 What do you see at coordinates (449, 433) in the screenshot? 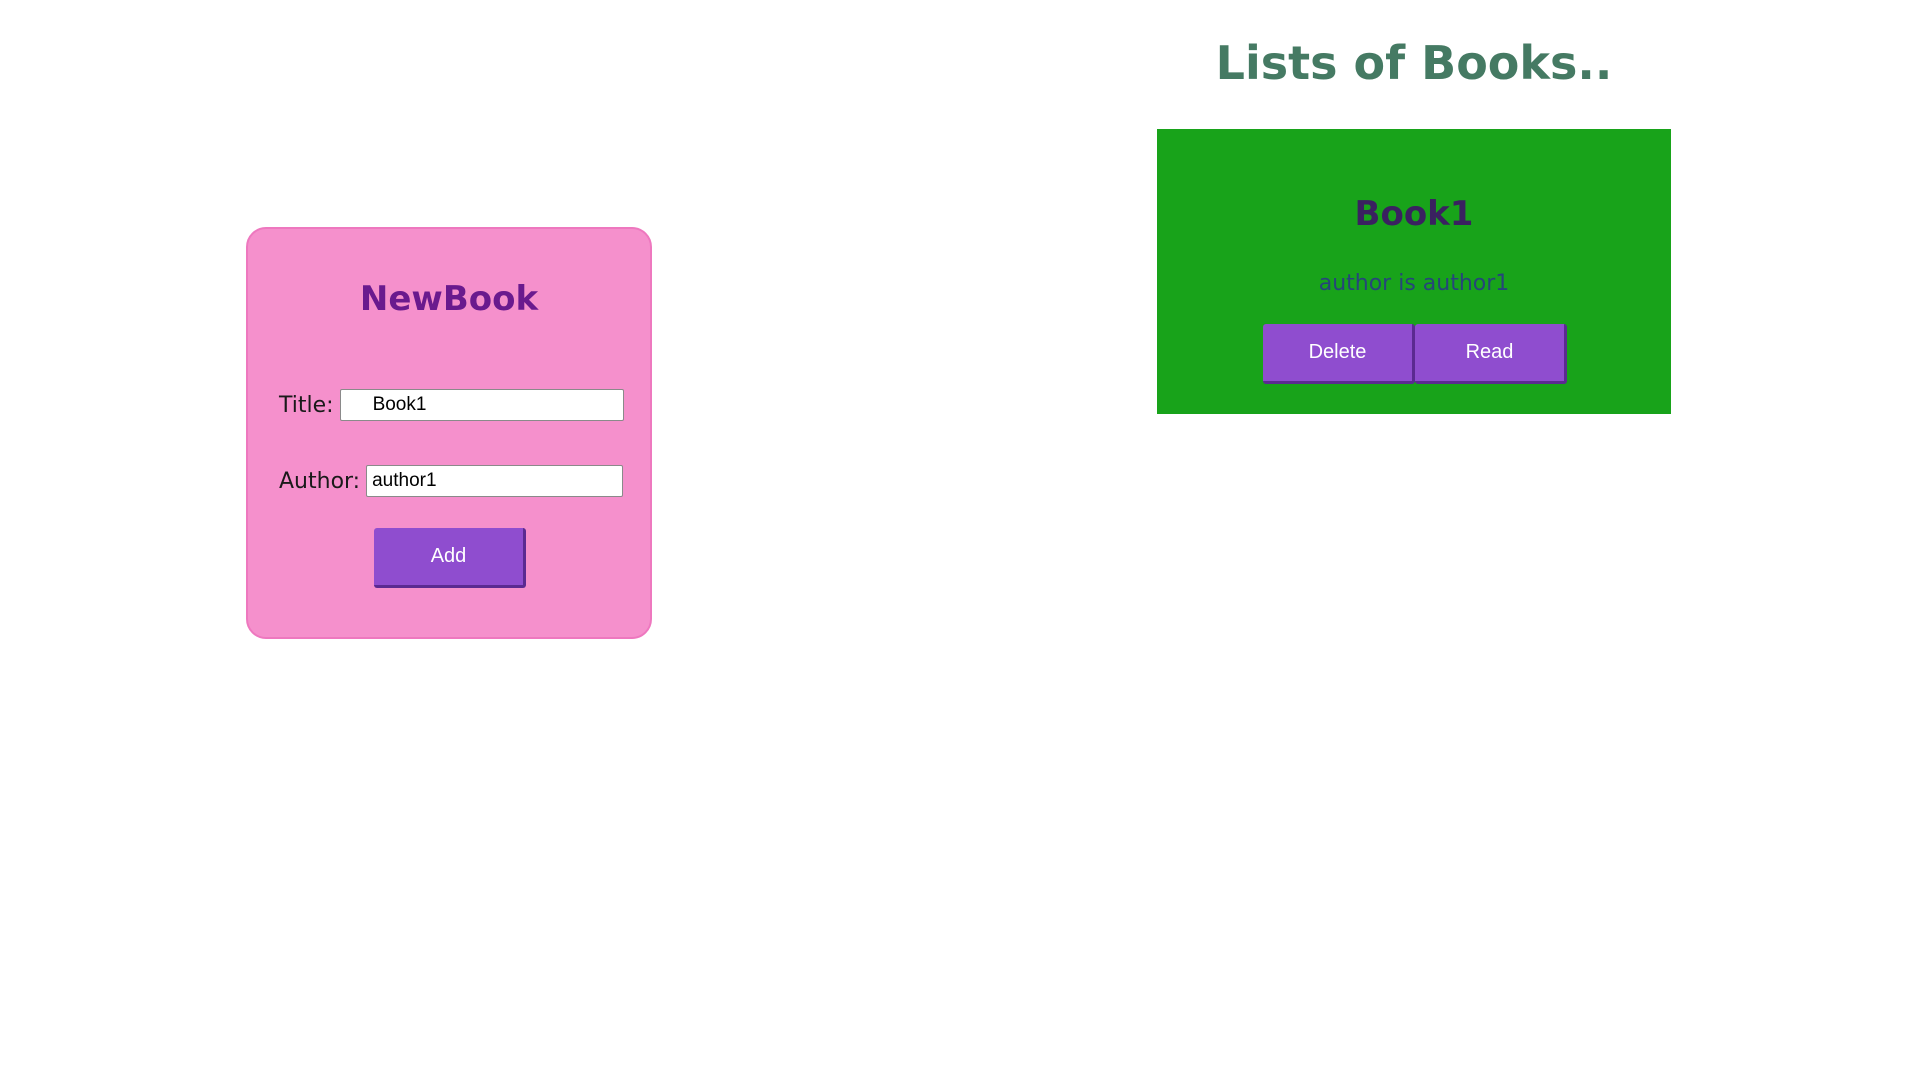
I see `new-book-form: NewBook Title: Author: Add` at bounding box center [449, 433].